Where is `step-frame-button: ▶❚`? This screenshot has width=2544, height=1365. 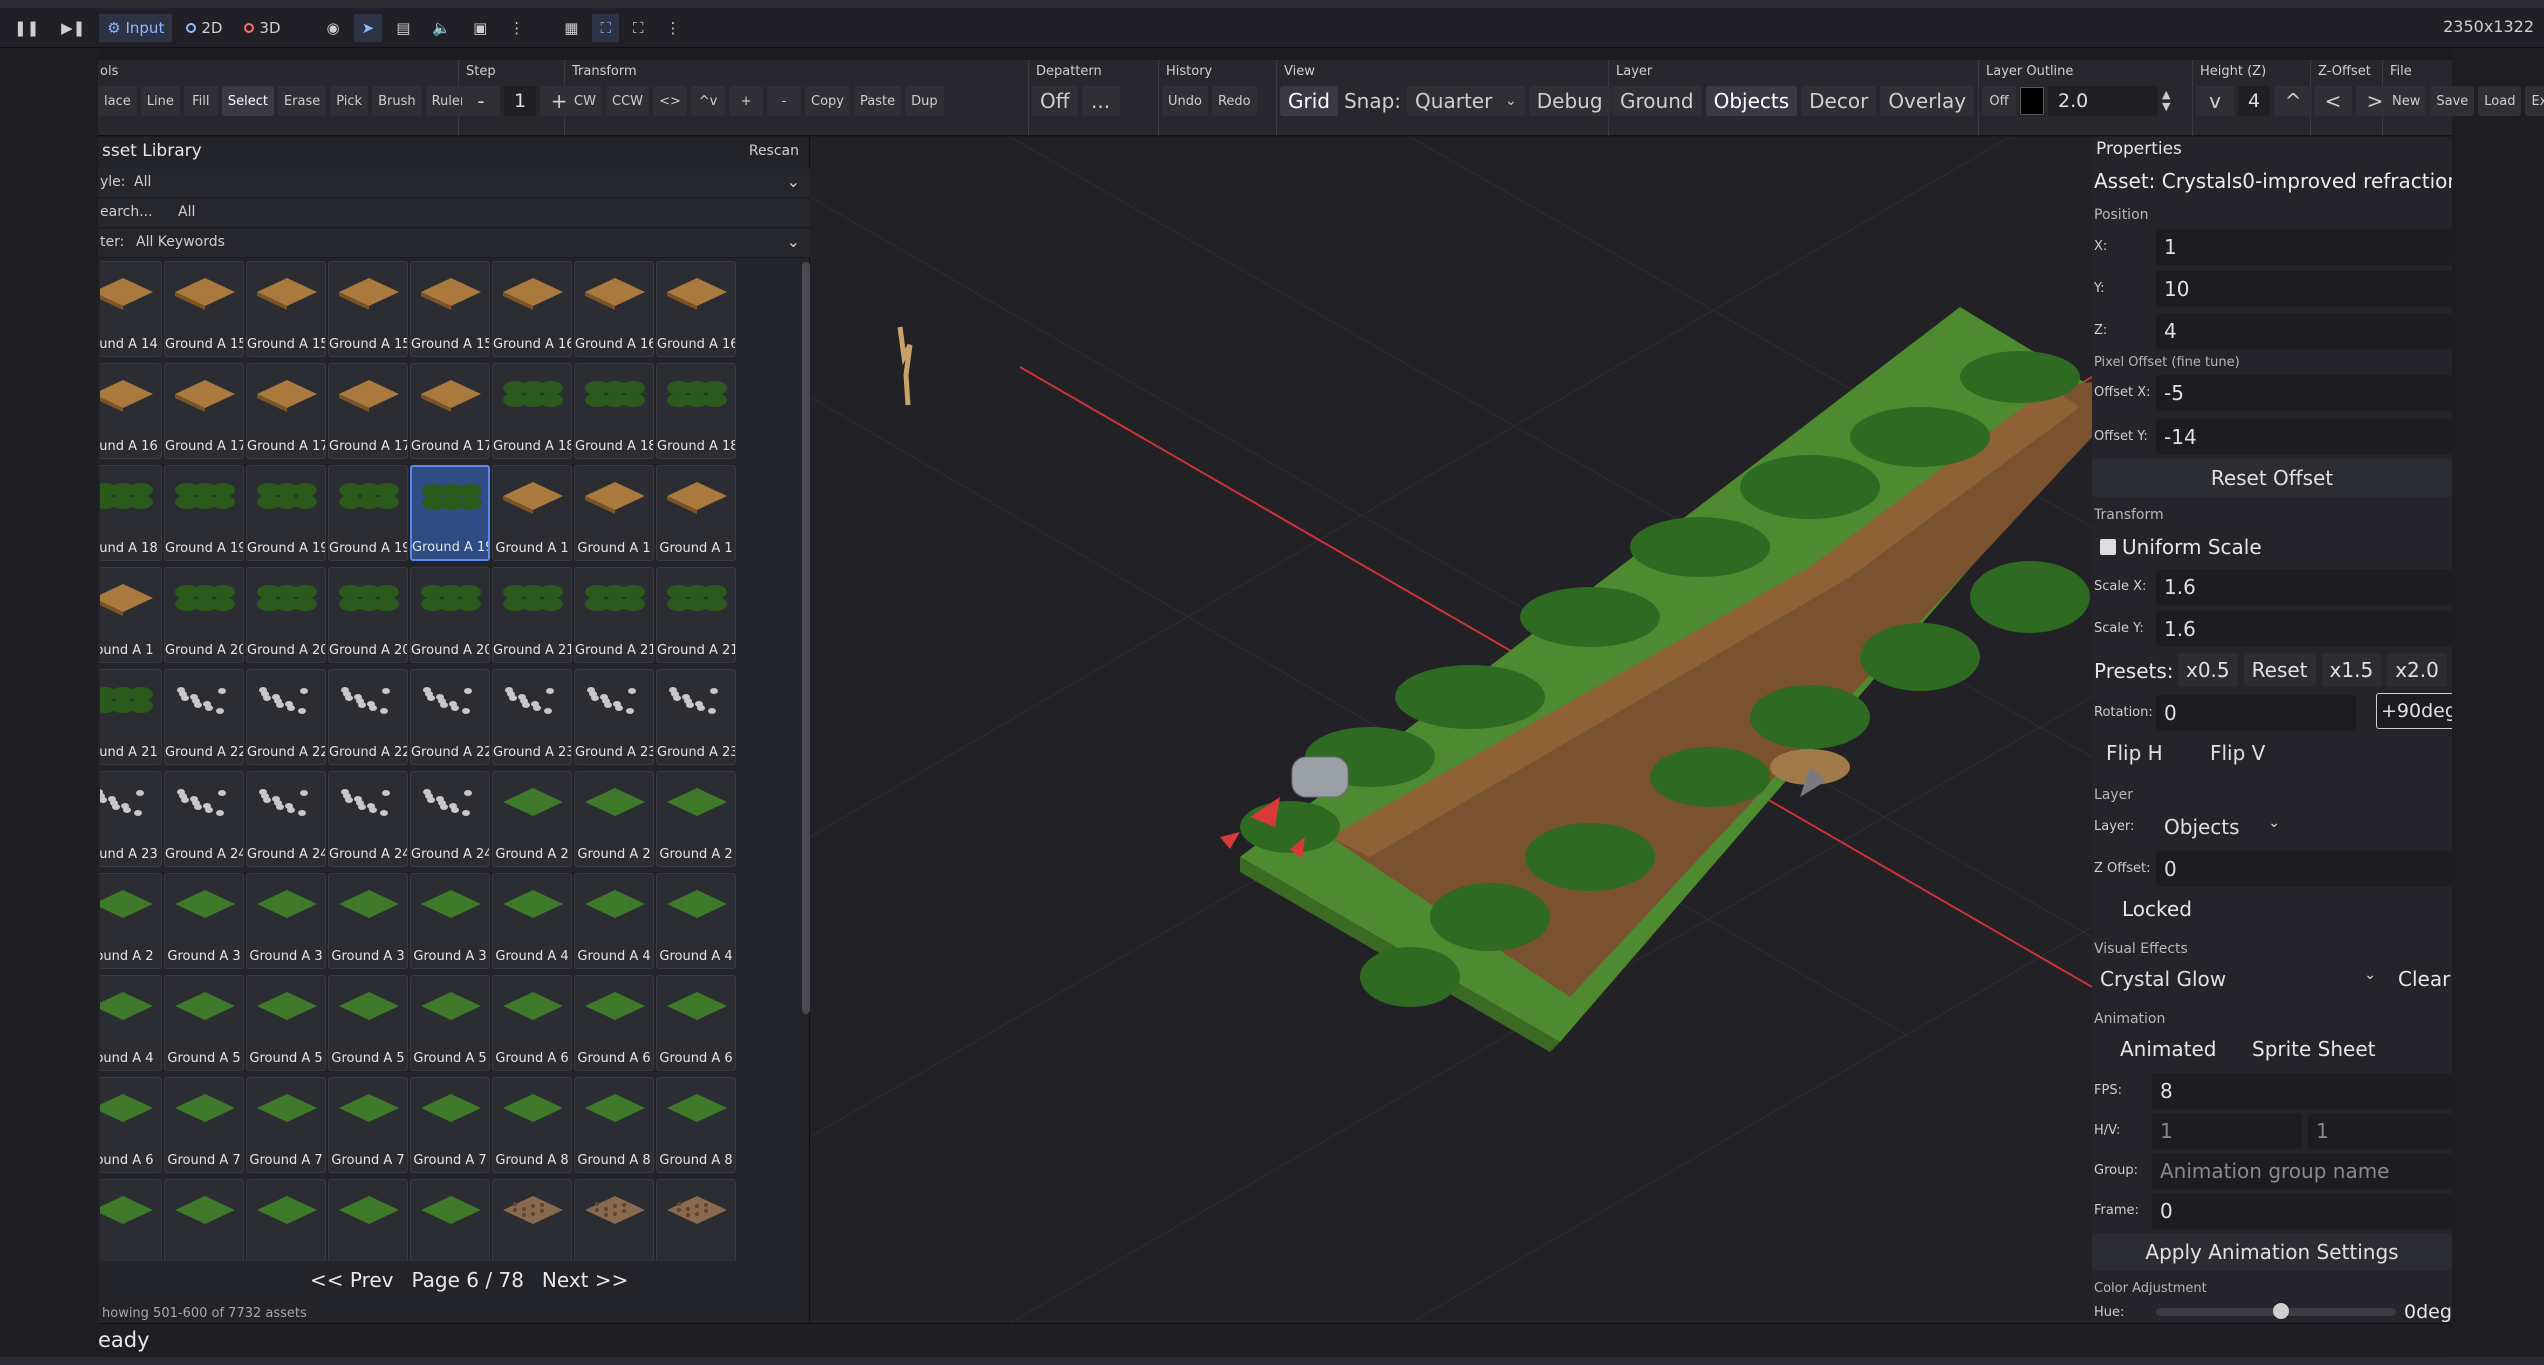 step-frame-button: ▶❚ is located at coordinates (73, 28).